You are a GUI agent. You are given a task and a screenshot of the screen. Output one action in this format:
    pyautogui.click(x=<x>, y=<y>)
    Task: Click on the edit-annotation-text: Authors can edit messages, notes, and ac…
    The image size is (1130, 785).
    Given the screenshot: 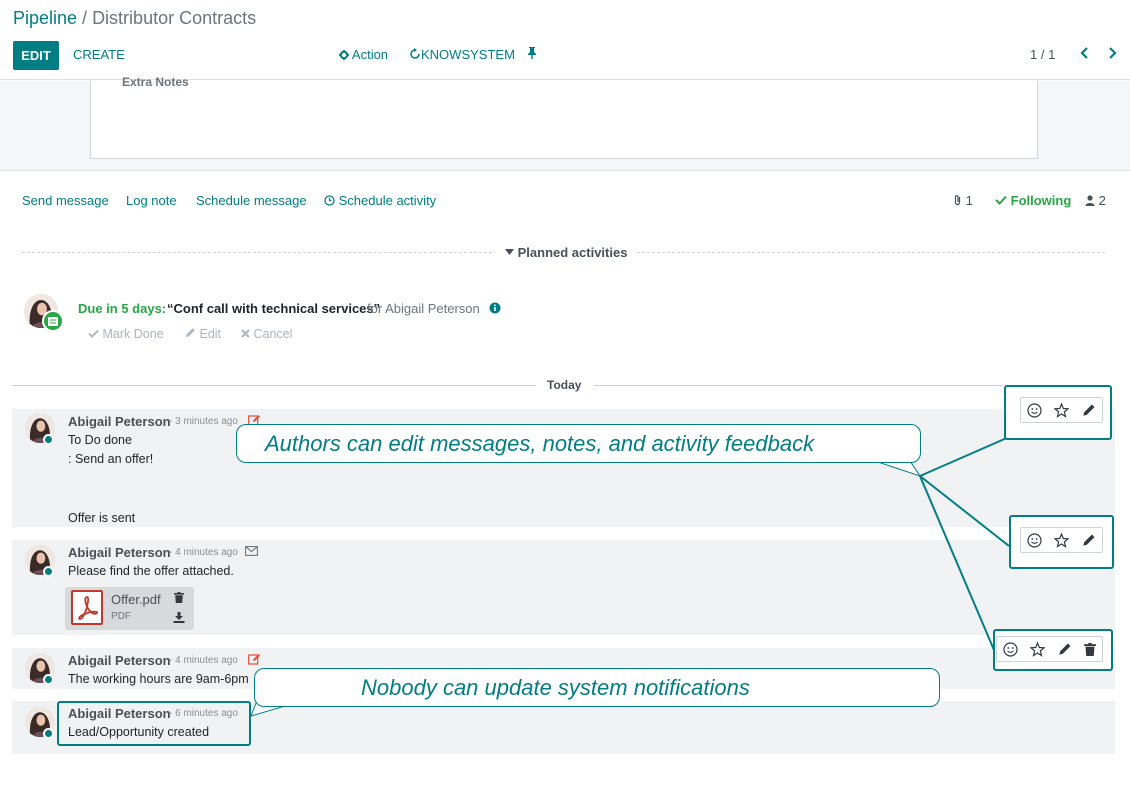 What is the action you would take?
    pyautogui.click(x=540, y=443)
    